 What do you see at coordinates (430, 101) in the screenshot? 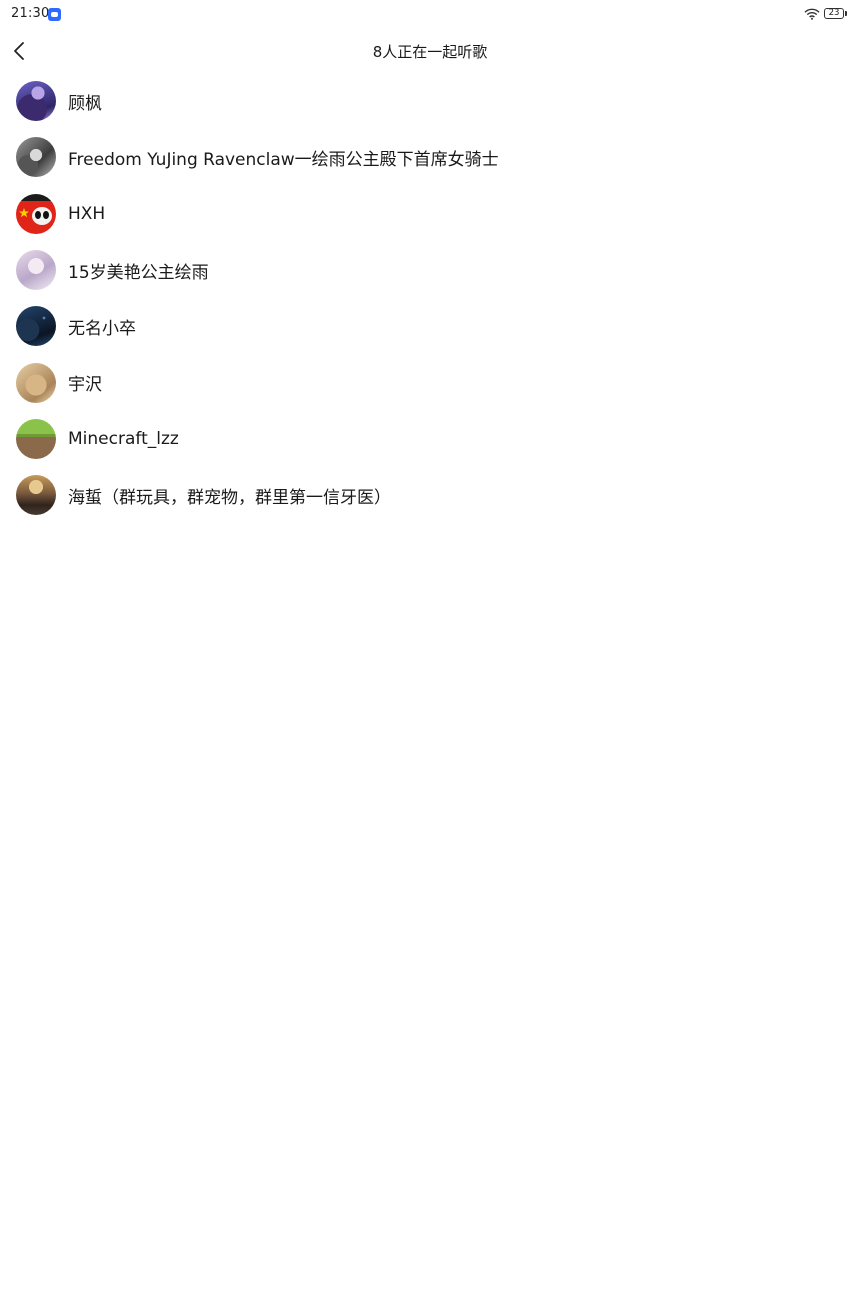
I see `list-item: 顾枫` at bounding box center [430, 101].